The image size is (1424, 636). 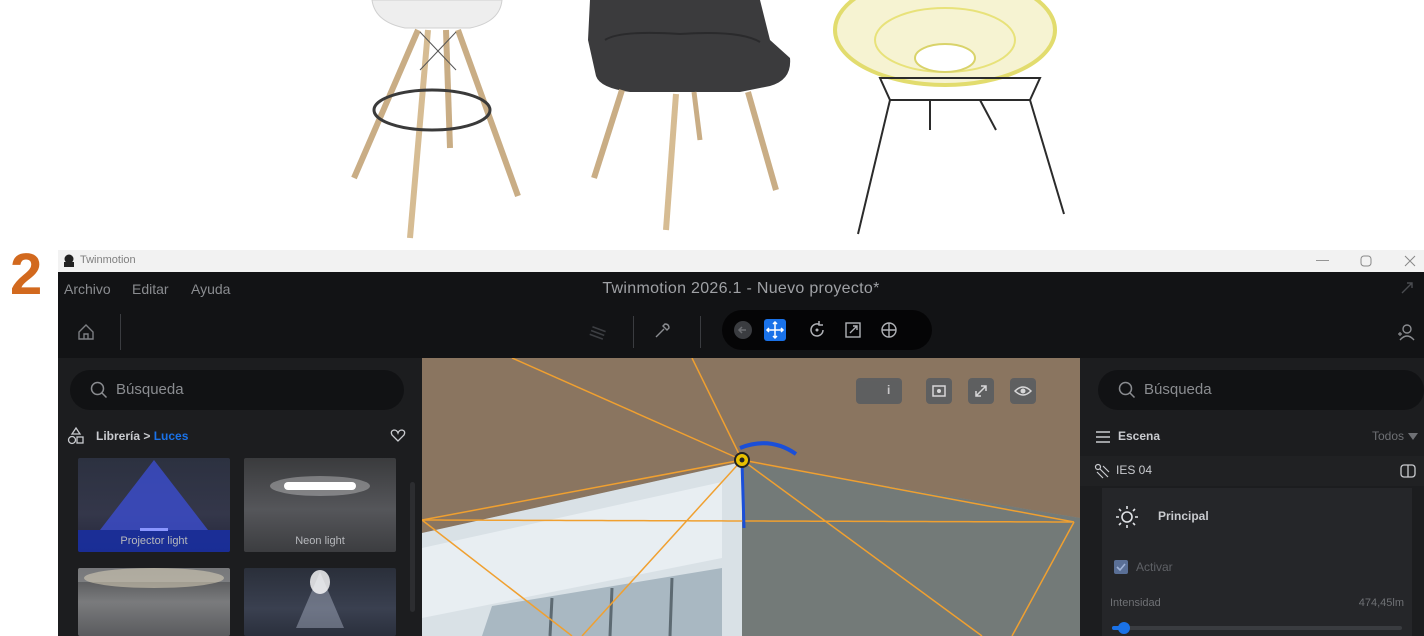 I want to click on scene-title: Escena, so click(x=1139, y=436).